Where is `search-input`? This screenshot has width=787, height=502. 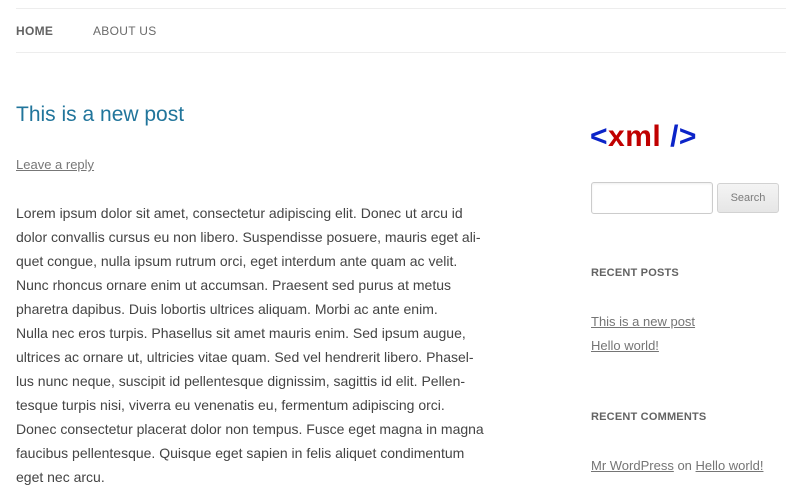
search-input is located at coordinates (652, 198).